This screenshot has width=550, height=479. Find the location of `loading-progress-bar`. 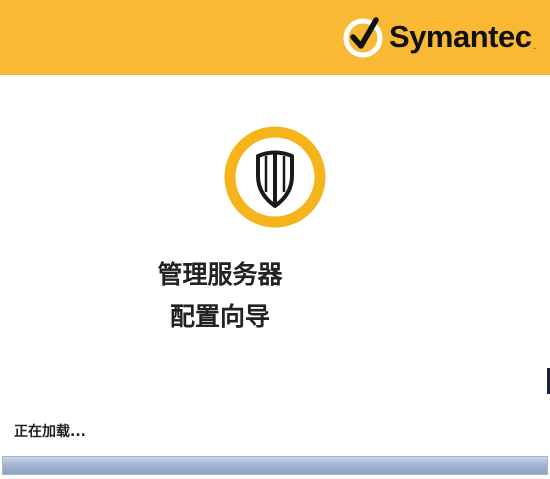

loading-progress-bar is located at coordinates (275, 465).